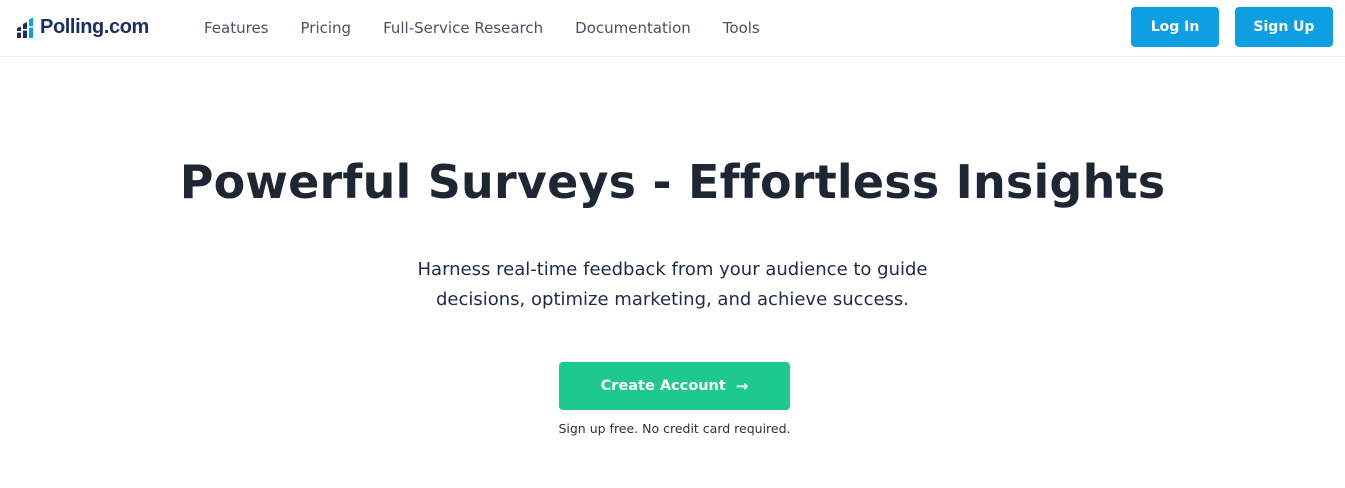 The height and width of the screenshot is (488, 1345). What do you see at coordinates (633, 28) in the screenshot?
I see `nav-documentation: Documentation` at bounding box center [633, 28].